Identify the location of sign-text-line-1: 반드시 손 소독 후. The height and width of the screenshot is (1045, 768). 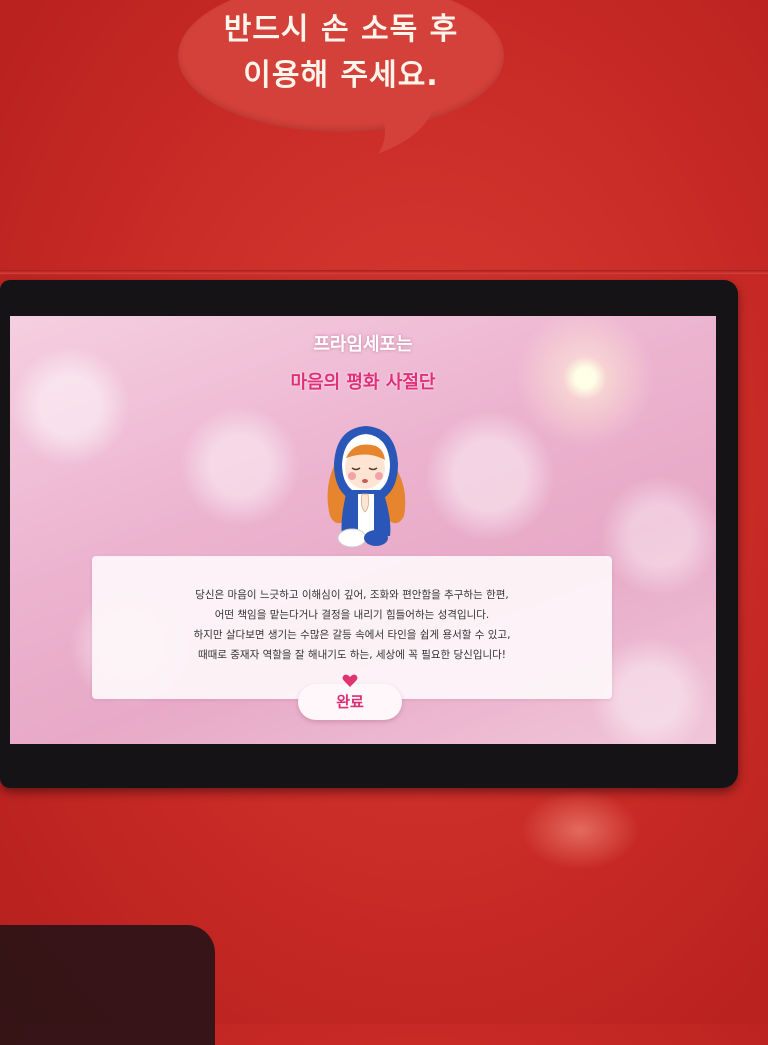
(341, 29).